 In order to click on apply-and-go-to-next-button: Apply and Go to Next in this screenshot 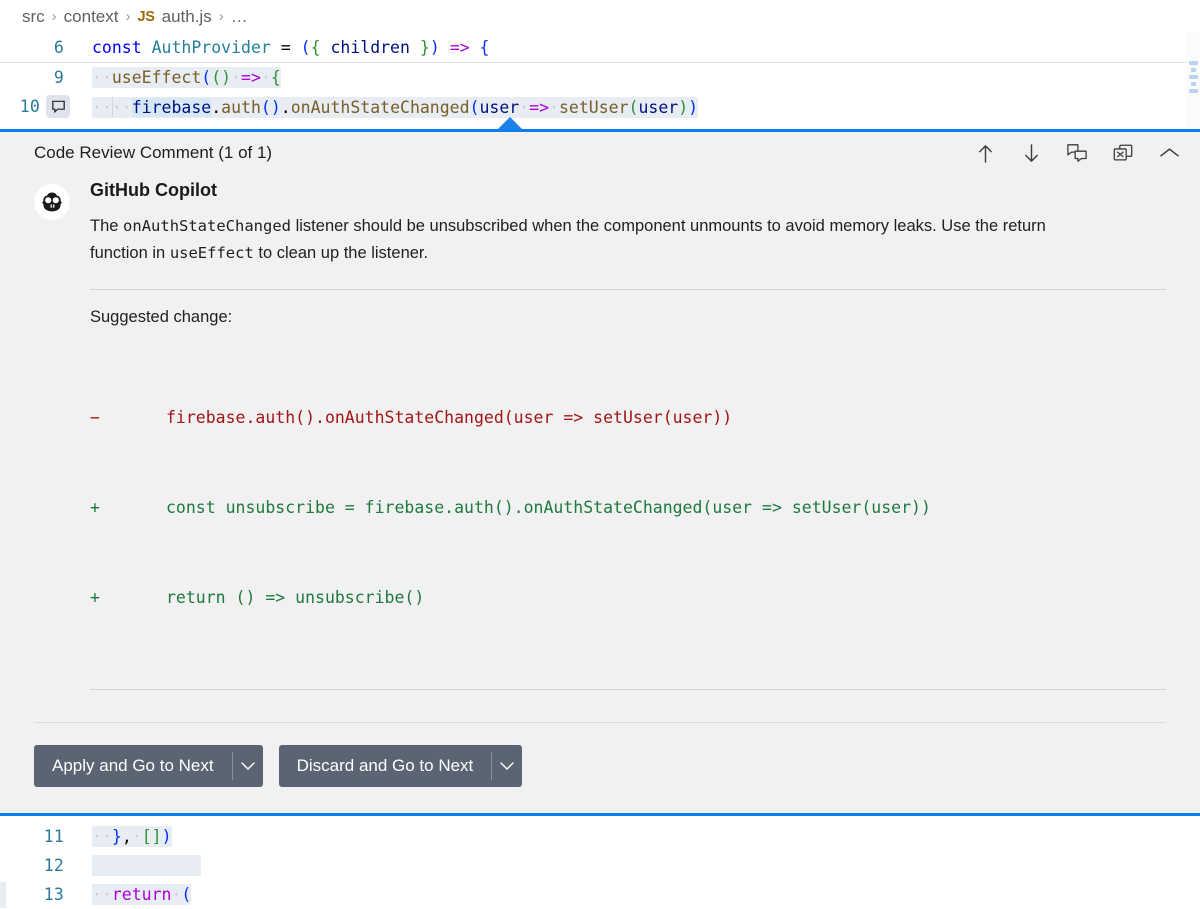, I will do `click(148, 766)`.